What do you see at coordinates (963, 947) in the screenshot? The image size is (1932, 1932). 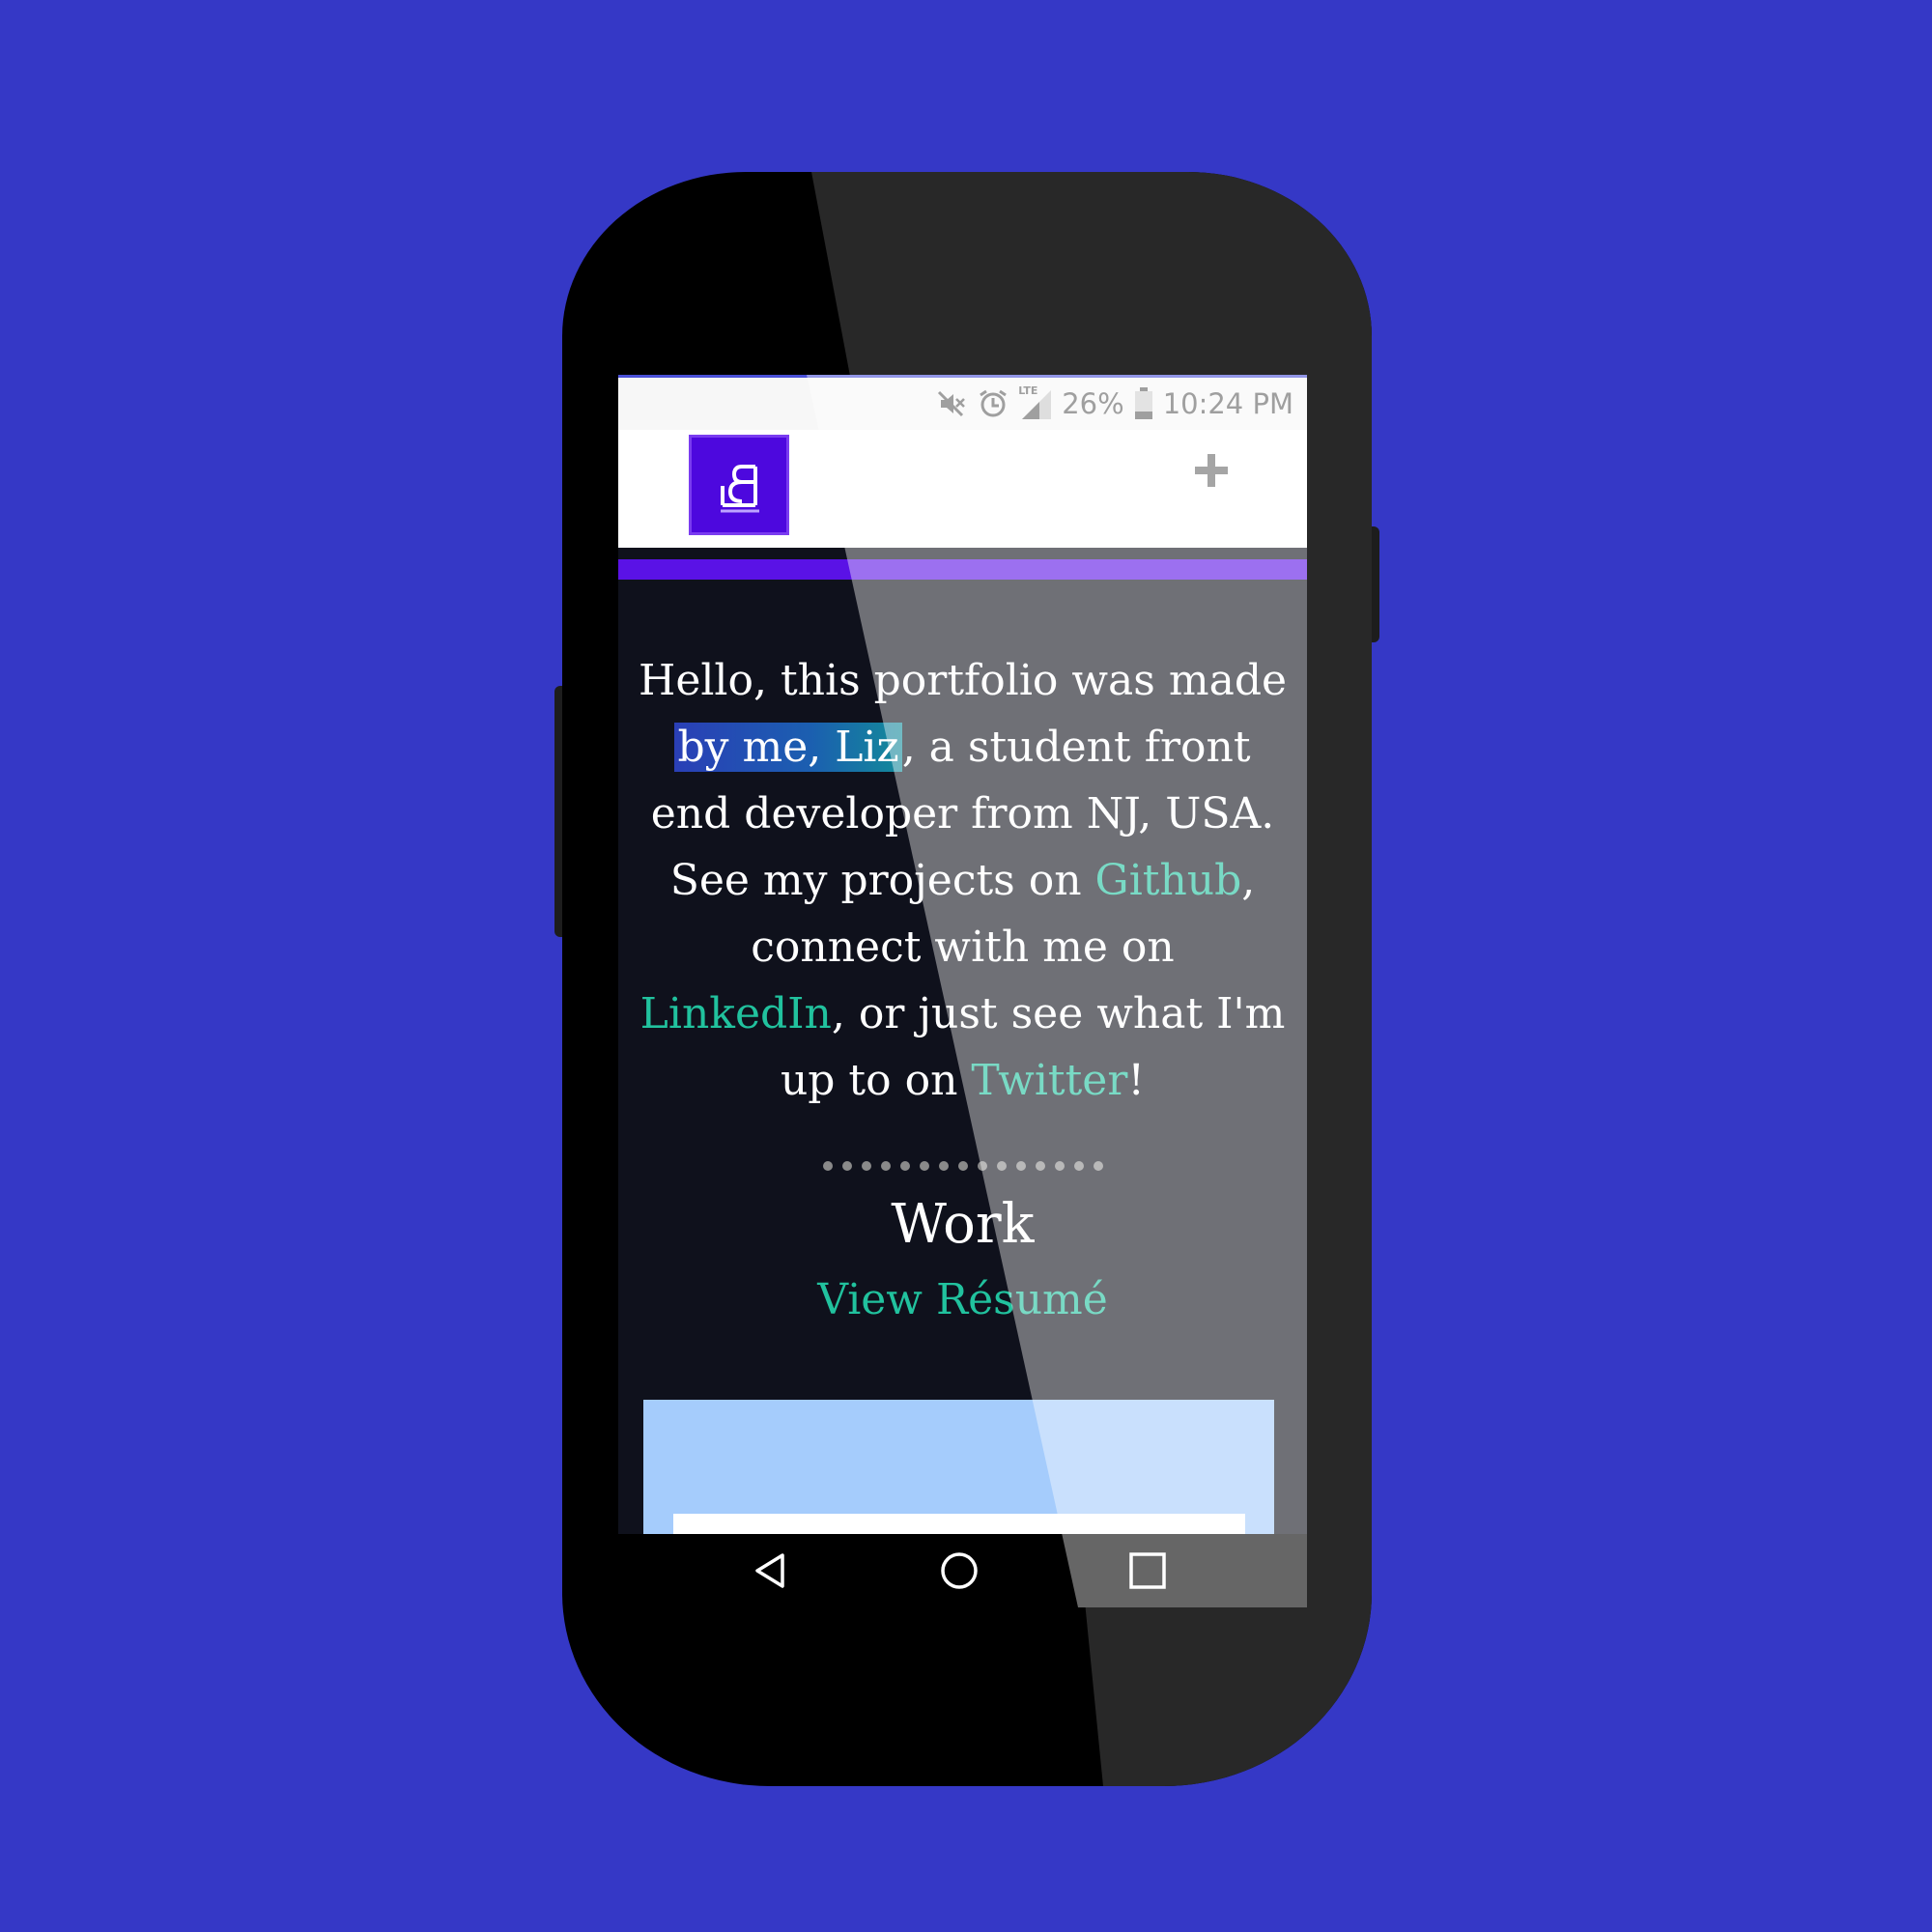 I see `intro-line-5: connect with me on` at bounding box center [963, 947].